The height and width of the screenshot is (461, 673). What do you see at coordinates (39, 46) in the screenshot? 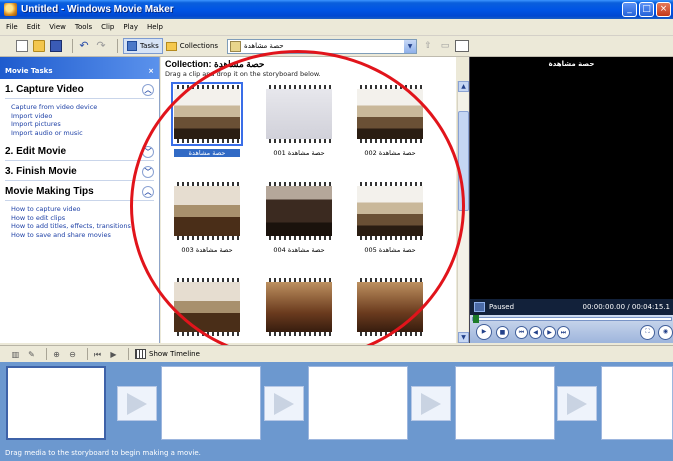
I see `open-project-icon` at bounding box center [39, 46].